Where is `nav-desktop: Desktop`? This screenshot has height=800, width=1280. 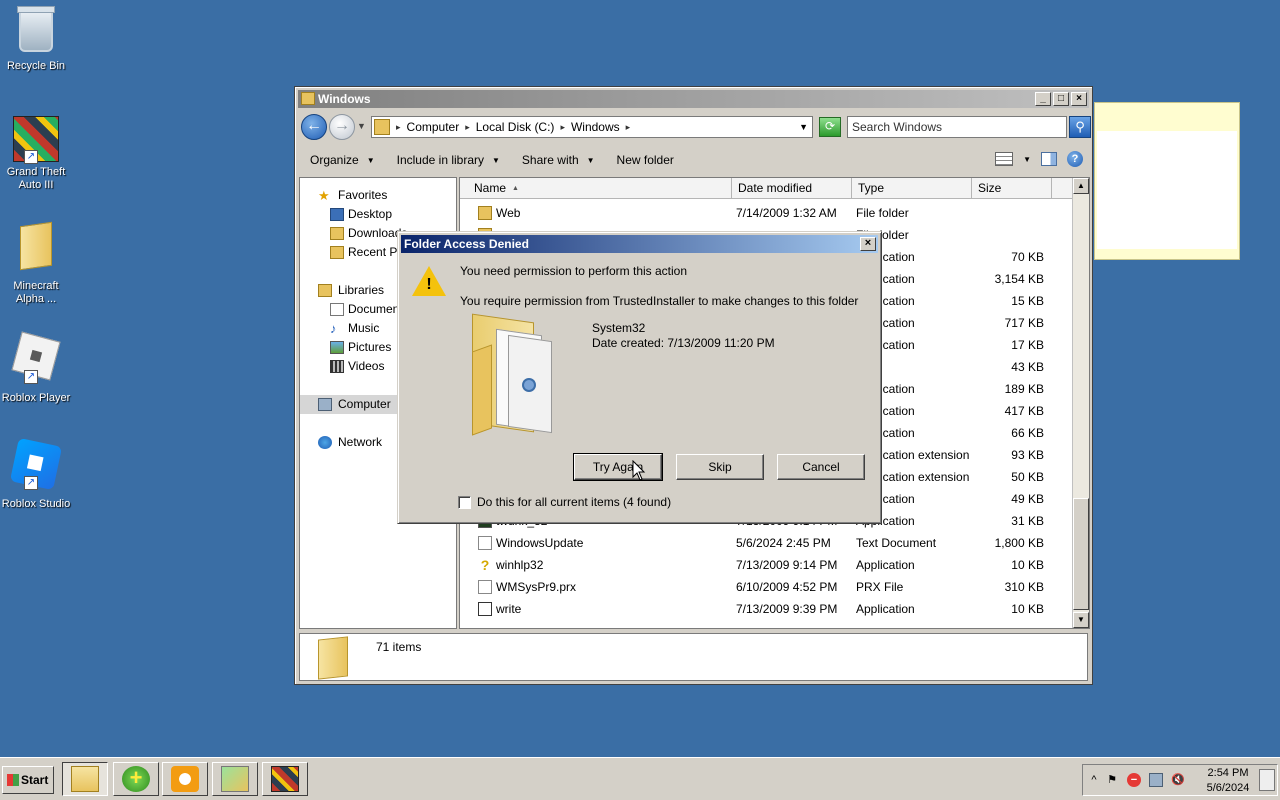
nav-desktop: Desktop is located at coordinates (378, 214).